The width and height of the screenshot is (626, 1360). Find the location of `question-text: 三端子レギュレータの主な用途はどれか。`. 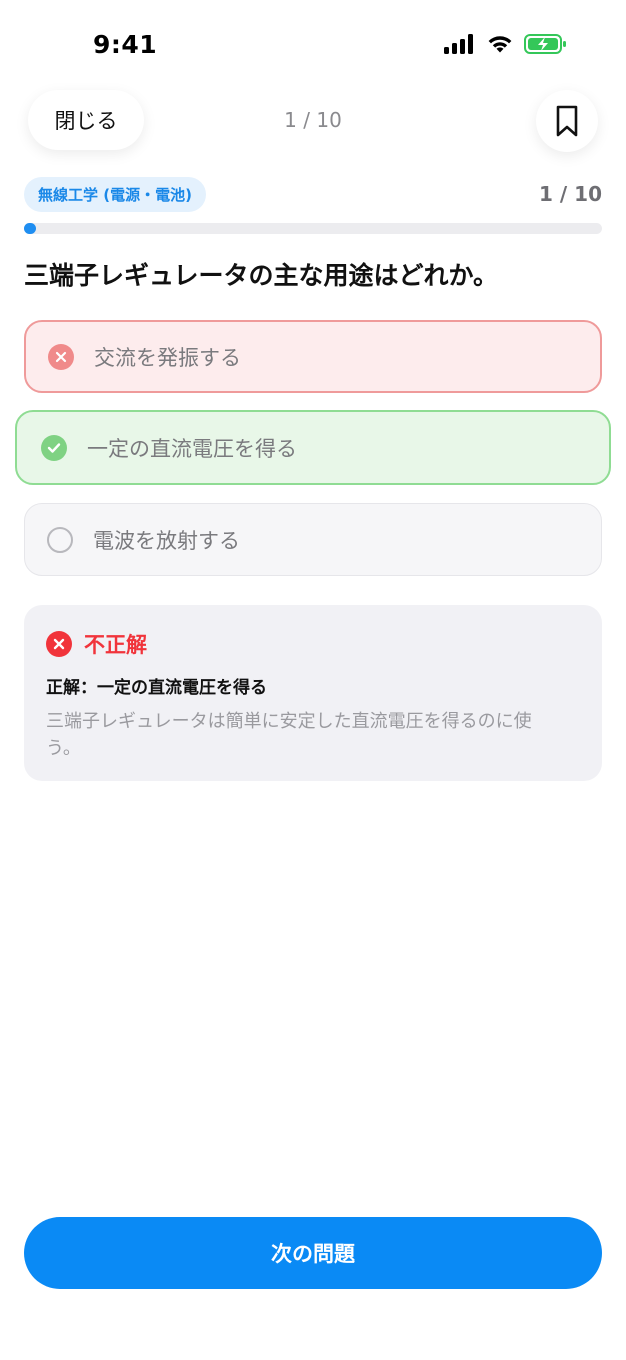

question-text: 三端子レギュレータの主な用途はどれか。 is located at coordinates (261, 275).